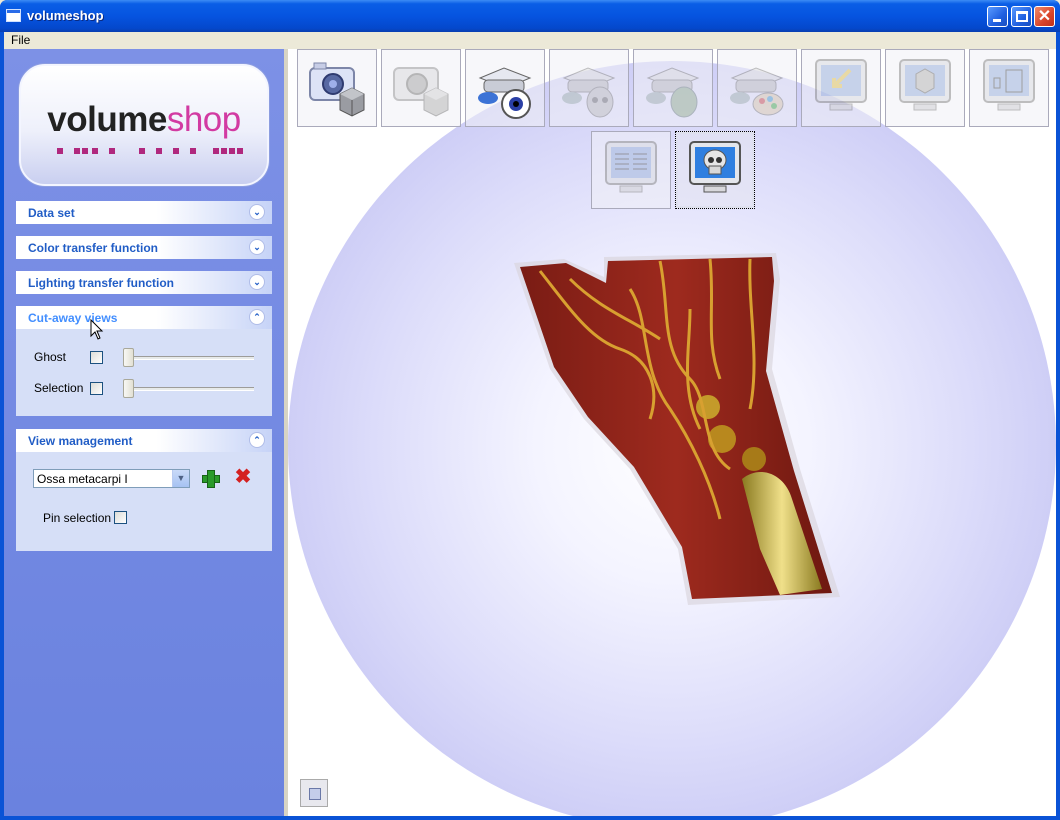  What do you see at coordinates (144, 361) in the screenshot?
I see `panel-cut-away-views: Cut-away views ⌃ Ghost Selection` at bounding box center [144, 361].